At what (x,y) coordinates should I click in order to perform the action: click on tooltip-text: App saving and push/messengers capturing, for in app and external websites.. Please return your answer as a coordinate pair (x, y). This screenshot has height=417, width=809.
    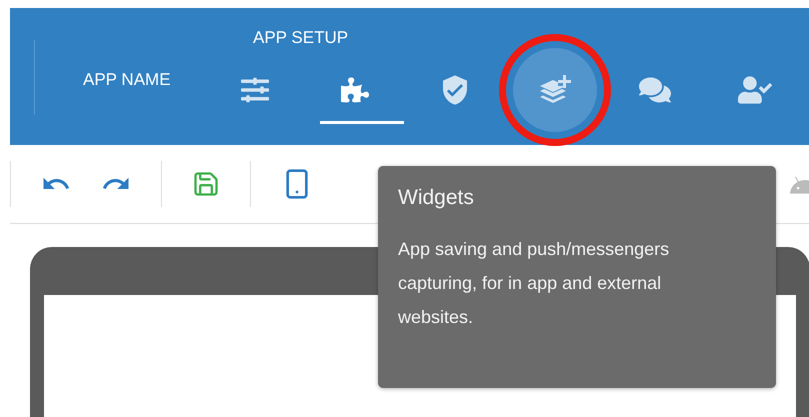
    Looking at the image, I should click on (534, 283).